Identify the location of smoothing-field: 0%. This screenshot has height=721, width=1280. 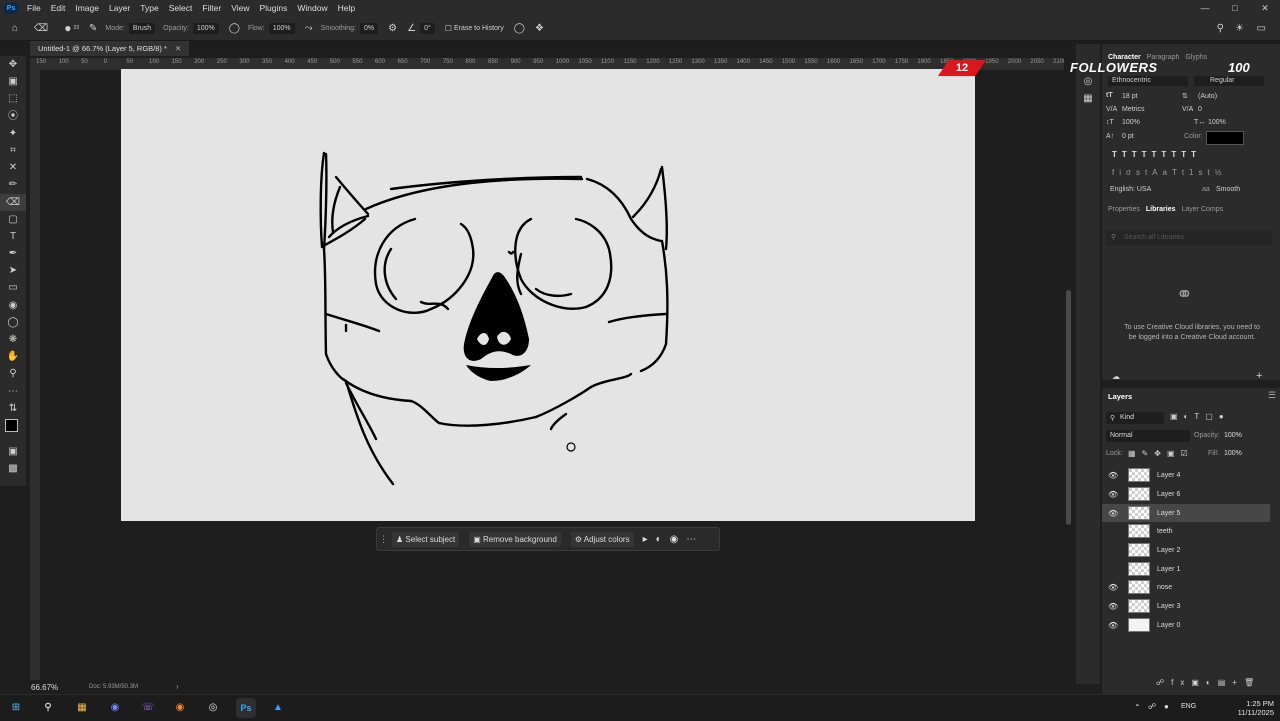
(369, 28).